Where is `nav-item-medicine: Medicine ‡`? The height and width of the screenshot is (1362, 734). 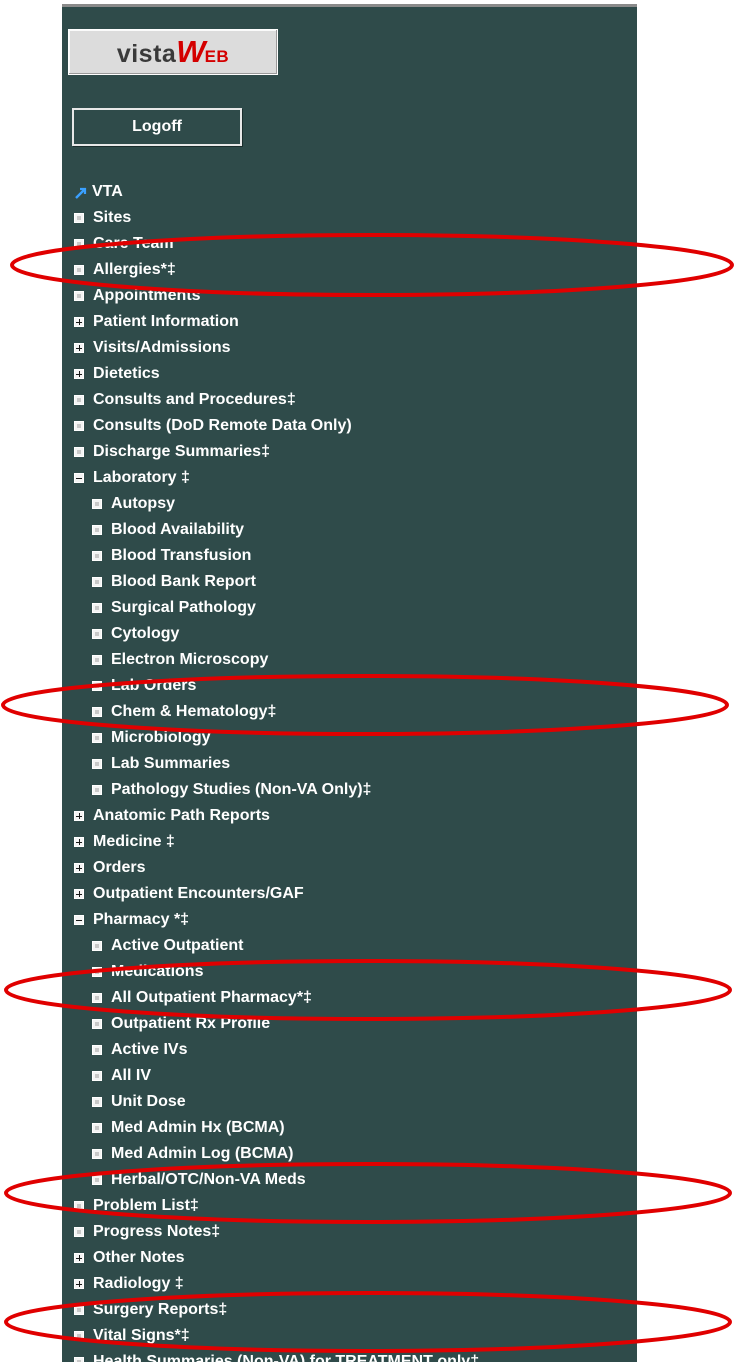 nav-item-medicine: Medicine ‡ is located at coordinates (354, 842).